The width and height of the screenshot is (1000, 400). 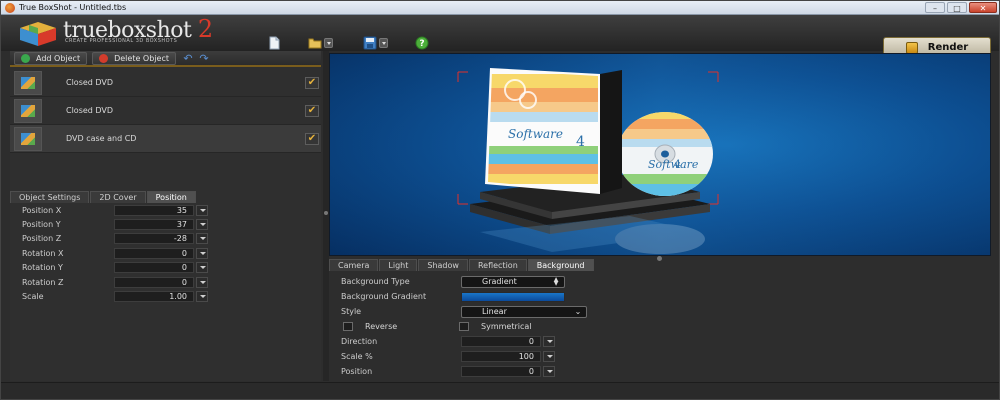 What do you see at coordinates (58, 58) in the screenshot?
I see `add-object-label: Add Object` at bounding box center [58, 58].